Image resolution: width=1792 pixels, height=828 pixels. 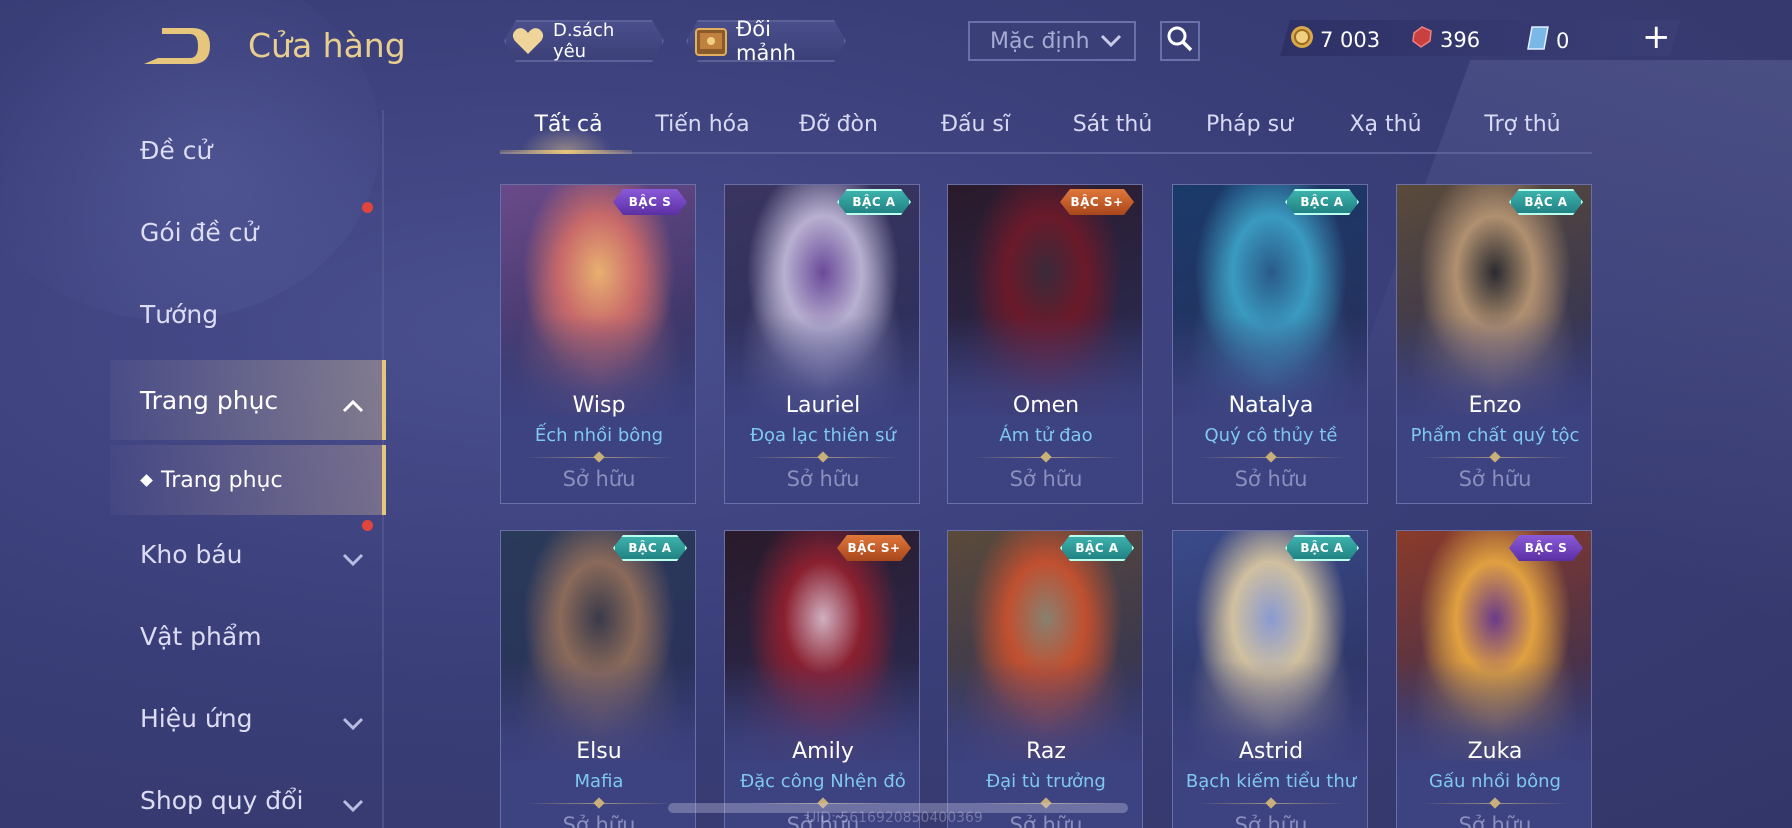 What do you see at coordinates (823, 435) in the screenshot?
I see `skin-name: Đọa lạc thiên sứ` at bounding box center [823, 435].